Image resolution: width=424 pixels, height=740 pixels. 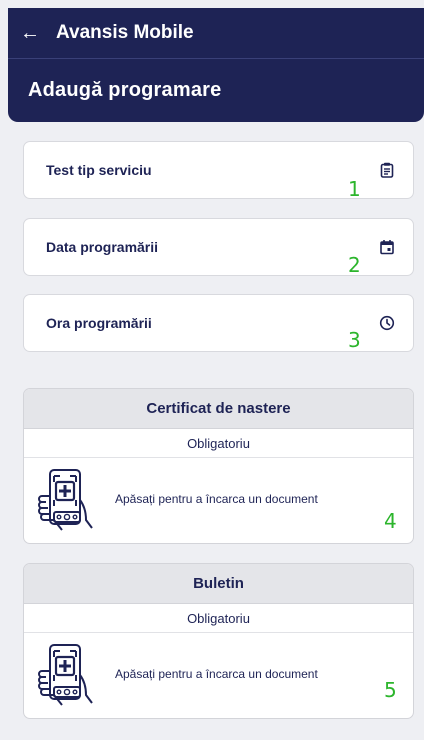 What do you see at coordinates (99, 170) in the screenshot?
I see `service-type-label: Test tip serviciu` at bounding box center [99, 170].